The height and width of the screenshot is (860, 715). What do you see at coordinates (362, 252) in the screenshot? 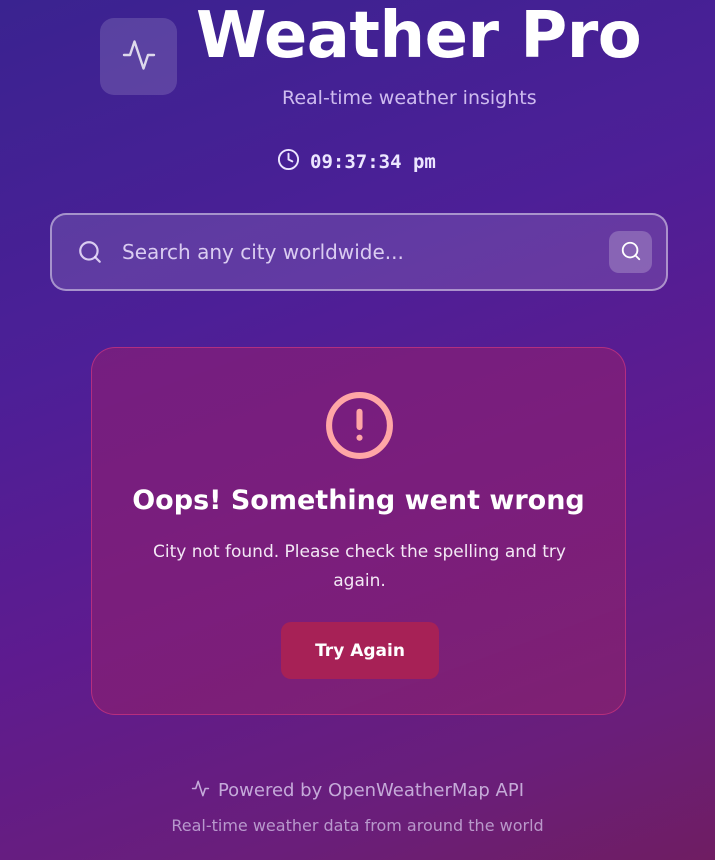
I see `search-input` at bounding box center [362, 252].